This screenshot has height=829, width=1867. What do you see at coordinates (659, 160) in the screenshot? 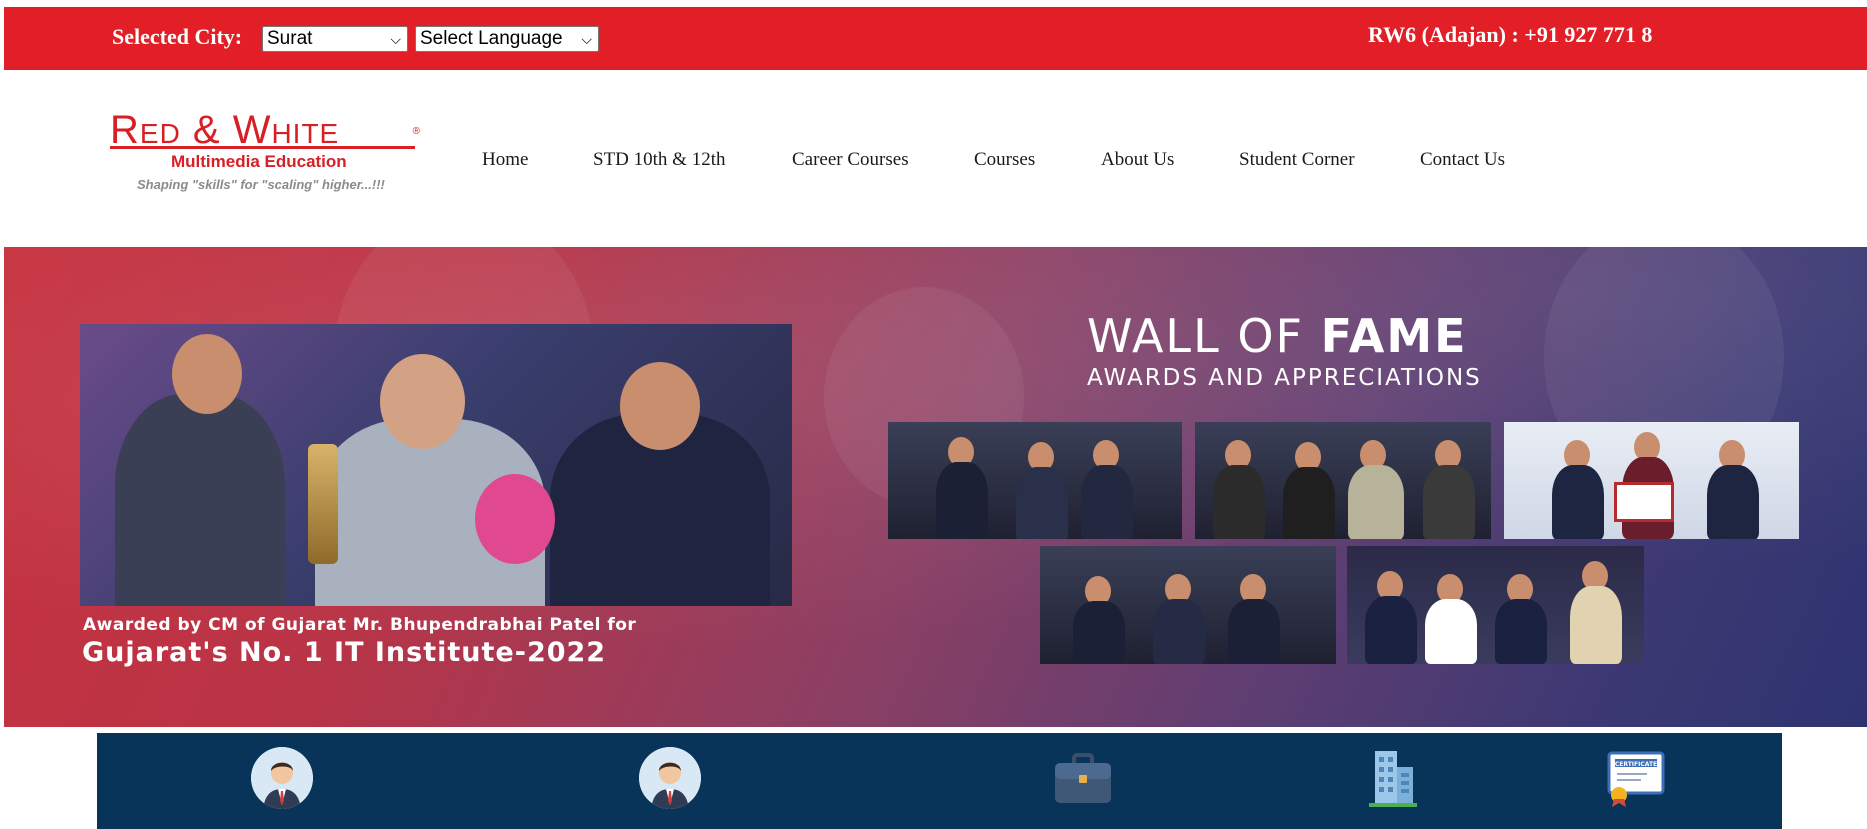
I see `nav-std-10-12: STD 10th & 12th` at bounding box center [659, 160].